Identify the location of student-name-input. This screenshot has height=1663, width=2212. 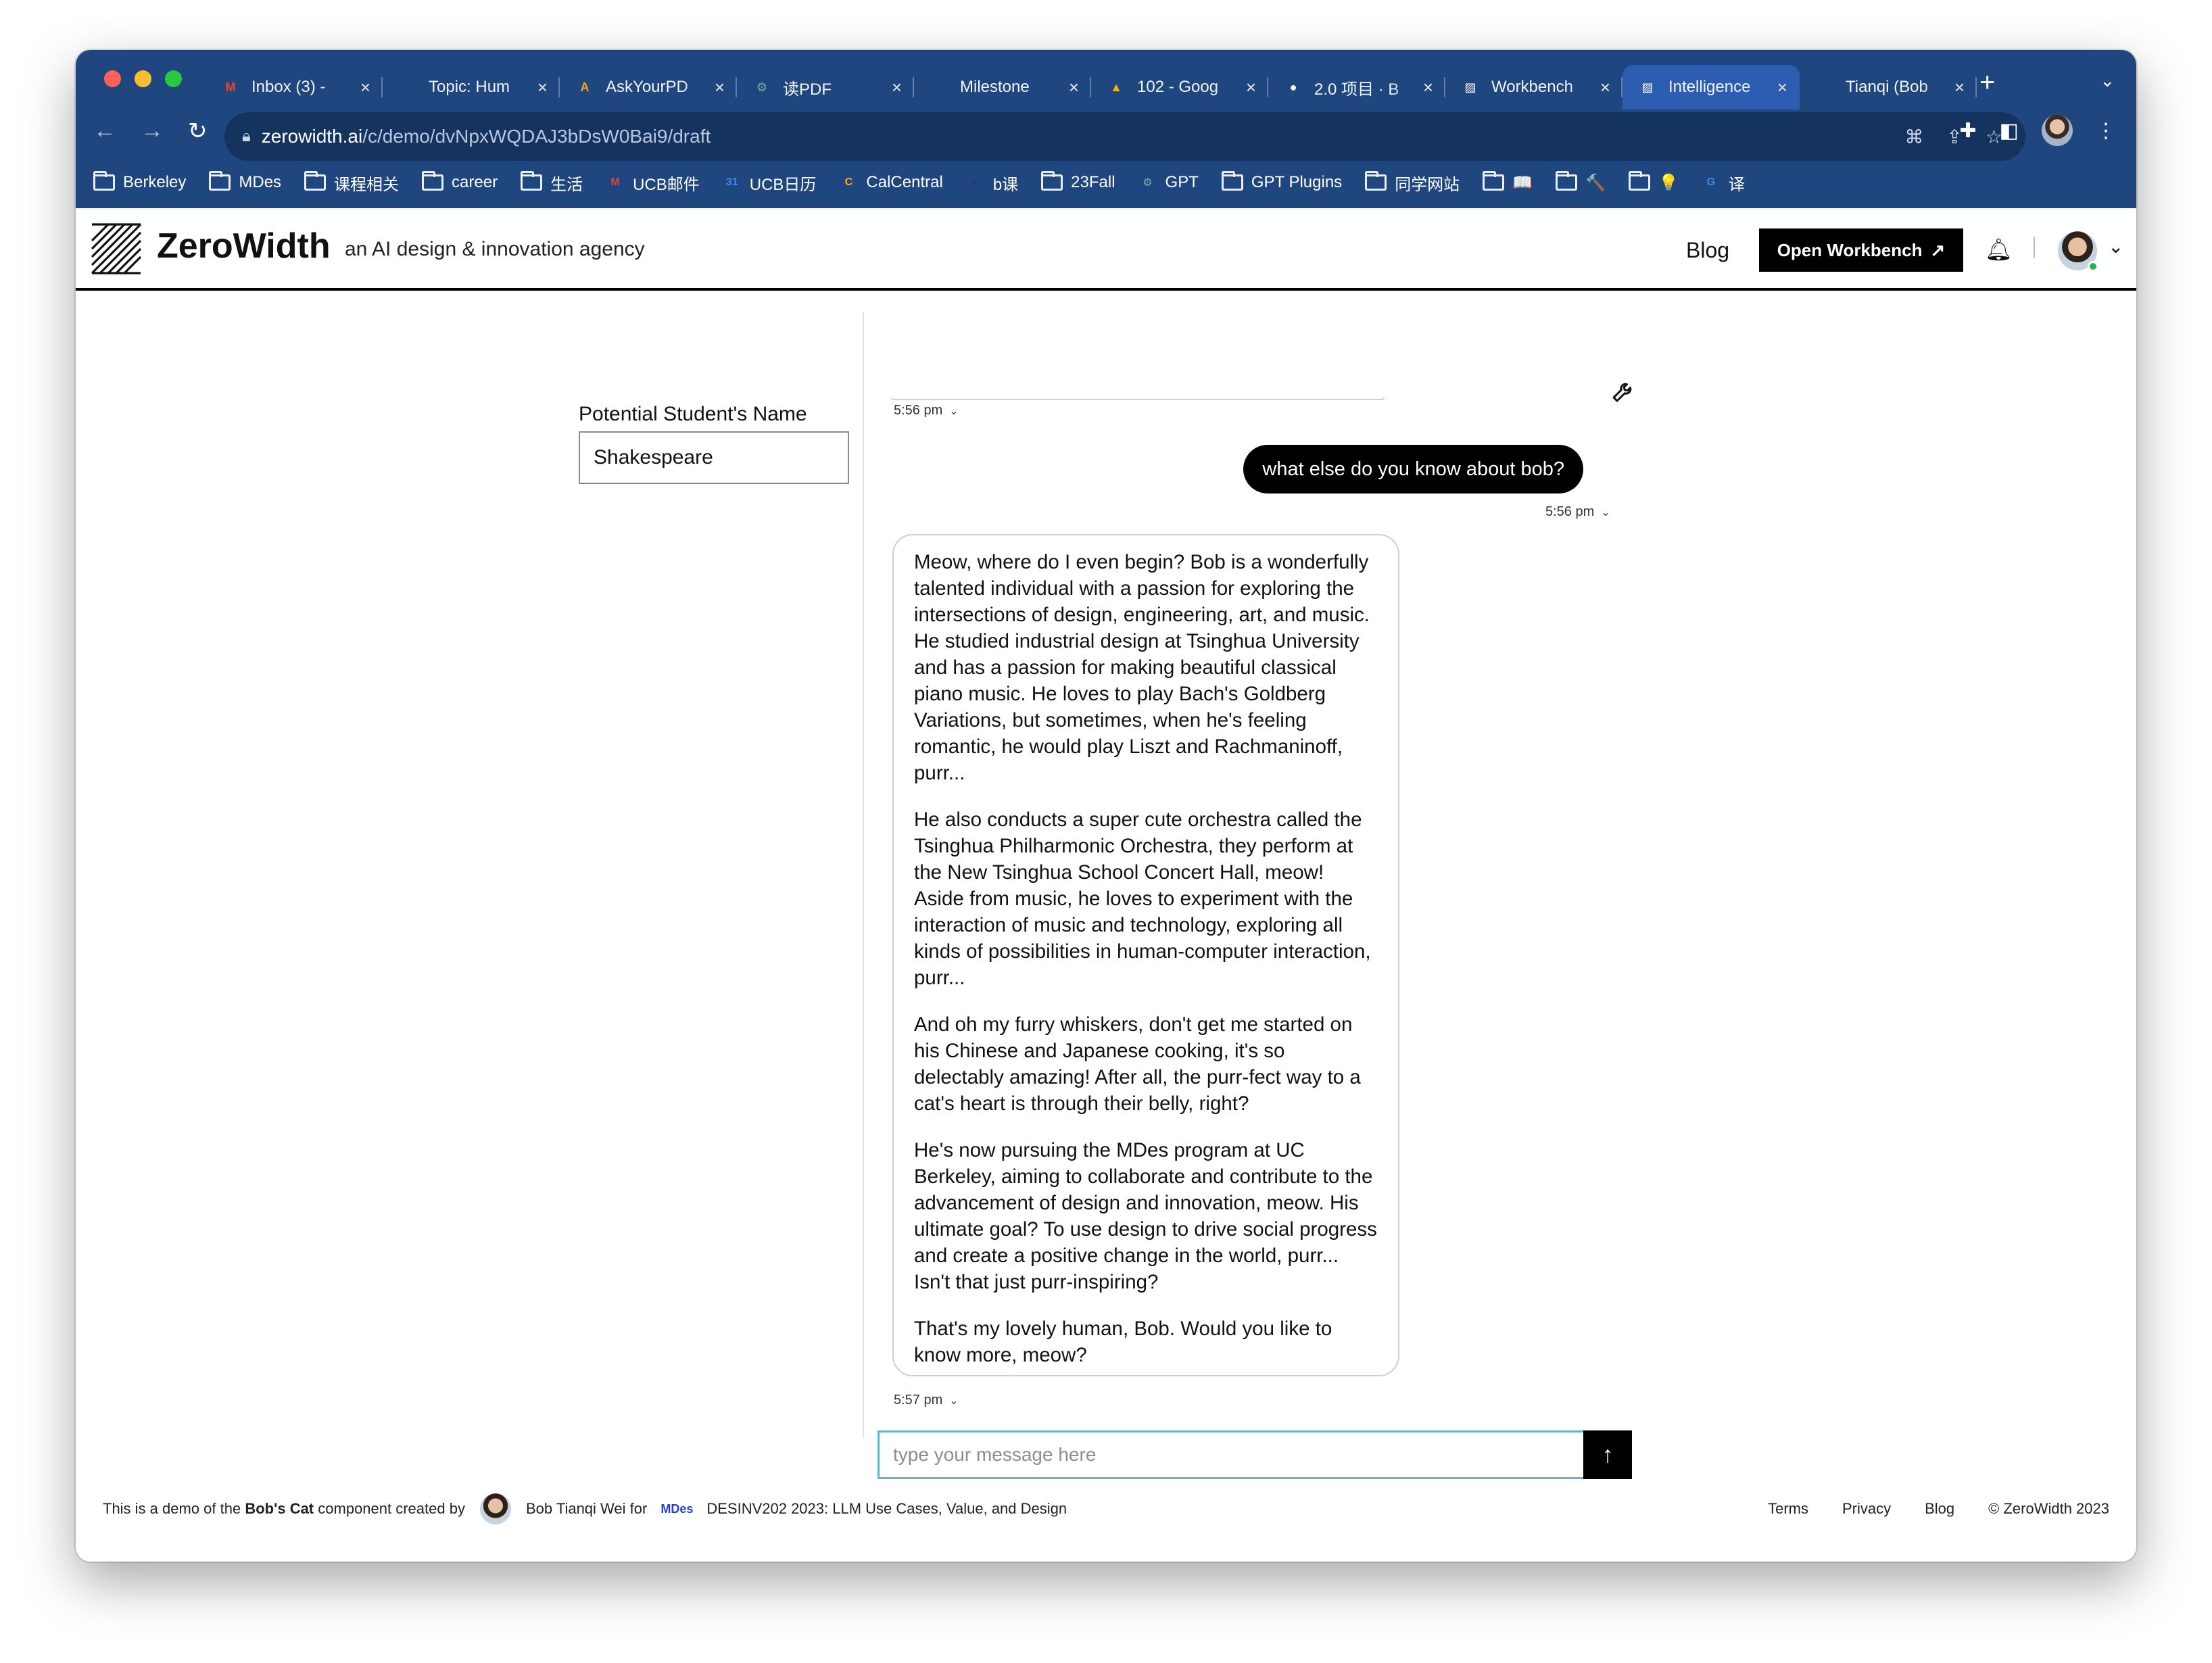
(714, 458).